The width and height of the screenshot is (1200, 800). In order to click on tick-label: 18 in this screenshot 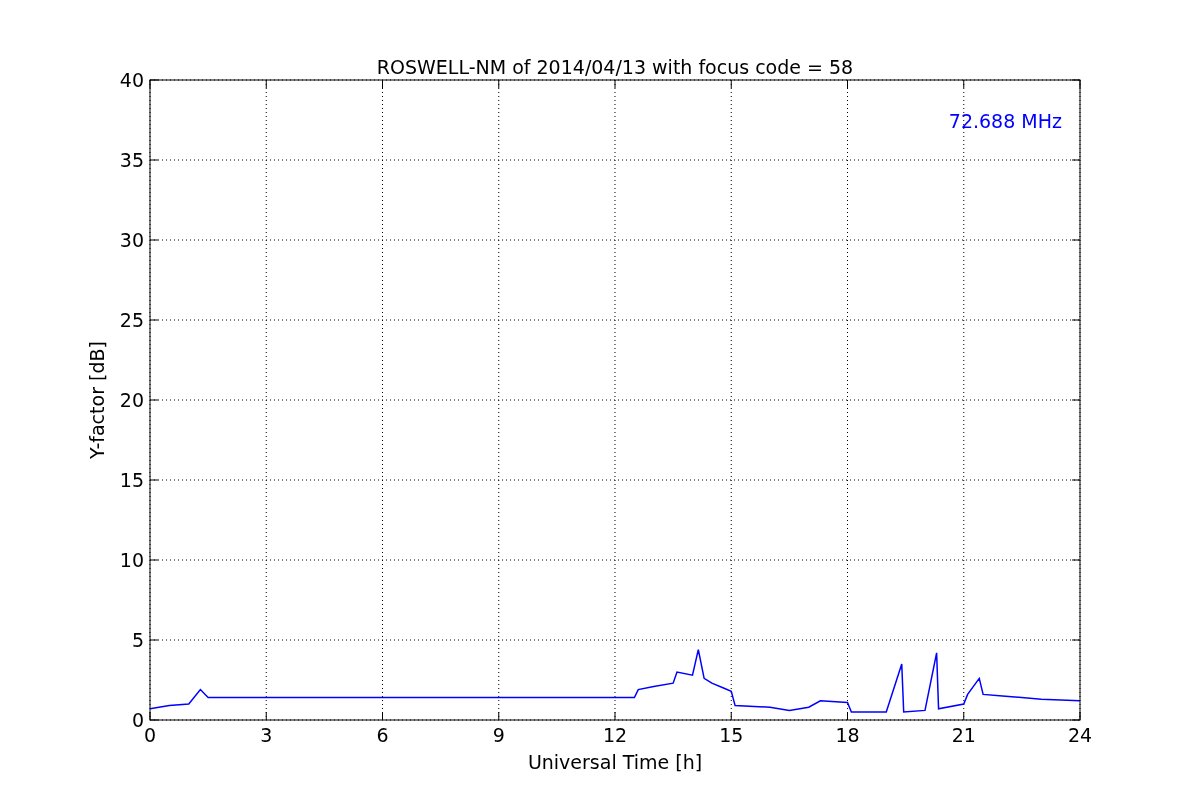, I will do `click(847, 735)`.